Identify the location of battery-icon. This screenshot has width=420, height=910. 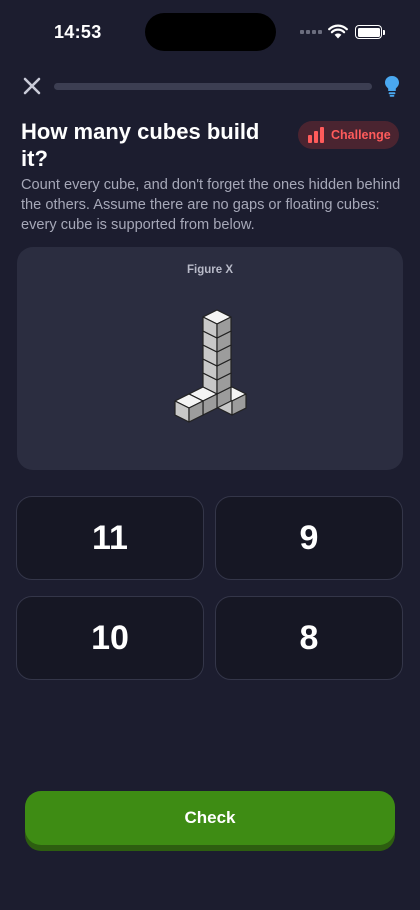
(370, 32).